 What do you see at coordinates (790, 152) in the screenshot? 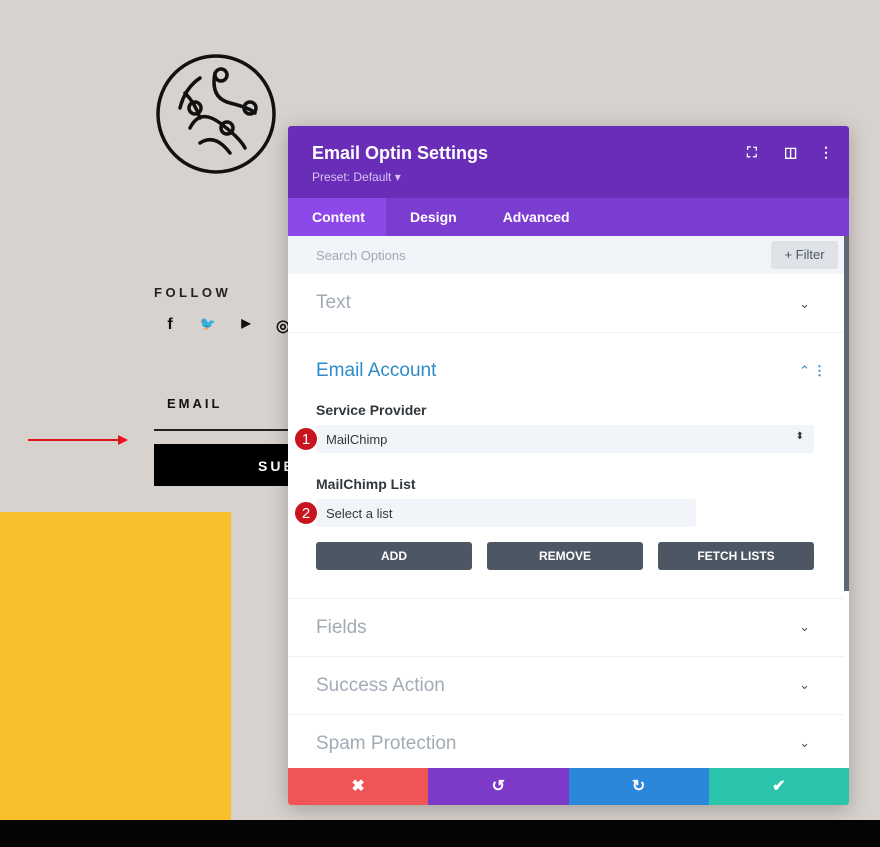
I see `split-view-icon: ◫` at bounding box center [790, 152].